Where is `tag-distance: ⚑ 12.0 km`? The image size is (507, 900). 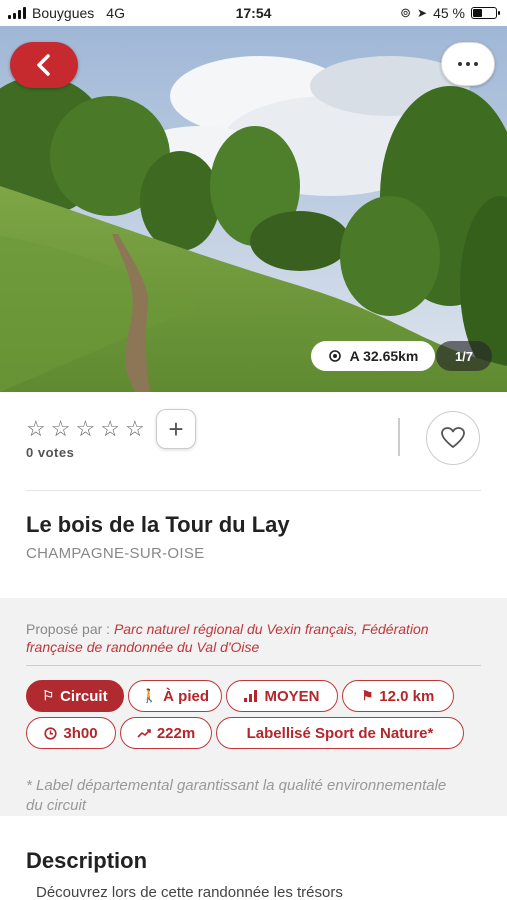 tag-distance: ⚑ 12.0 km is located at coordinates (398, 696).